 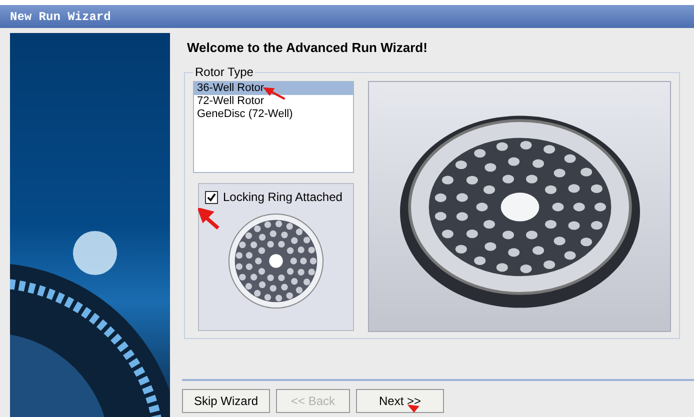 What do you see at coordinates (307, 47) in the screenshot?
I see `wizard-heading: Welcome to the Advanced Run Wizard!` at bounding box center [307, 47].